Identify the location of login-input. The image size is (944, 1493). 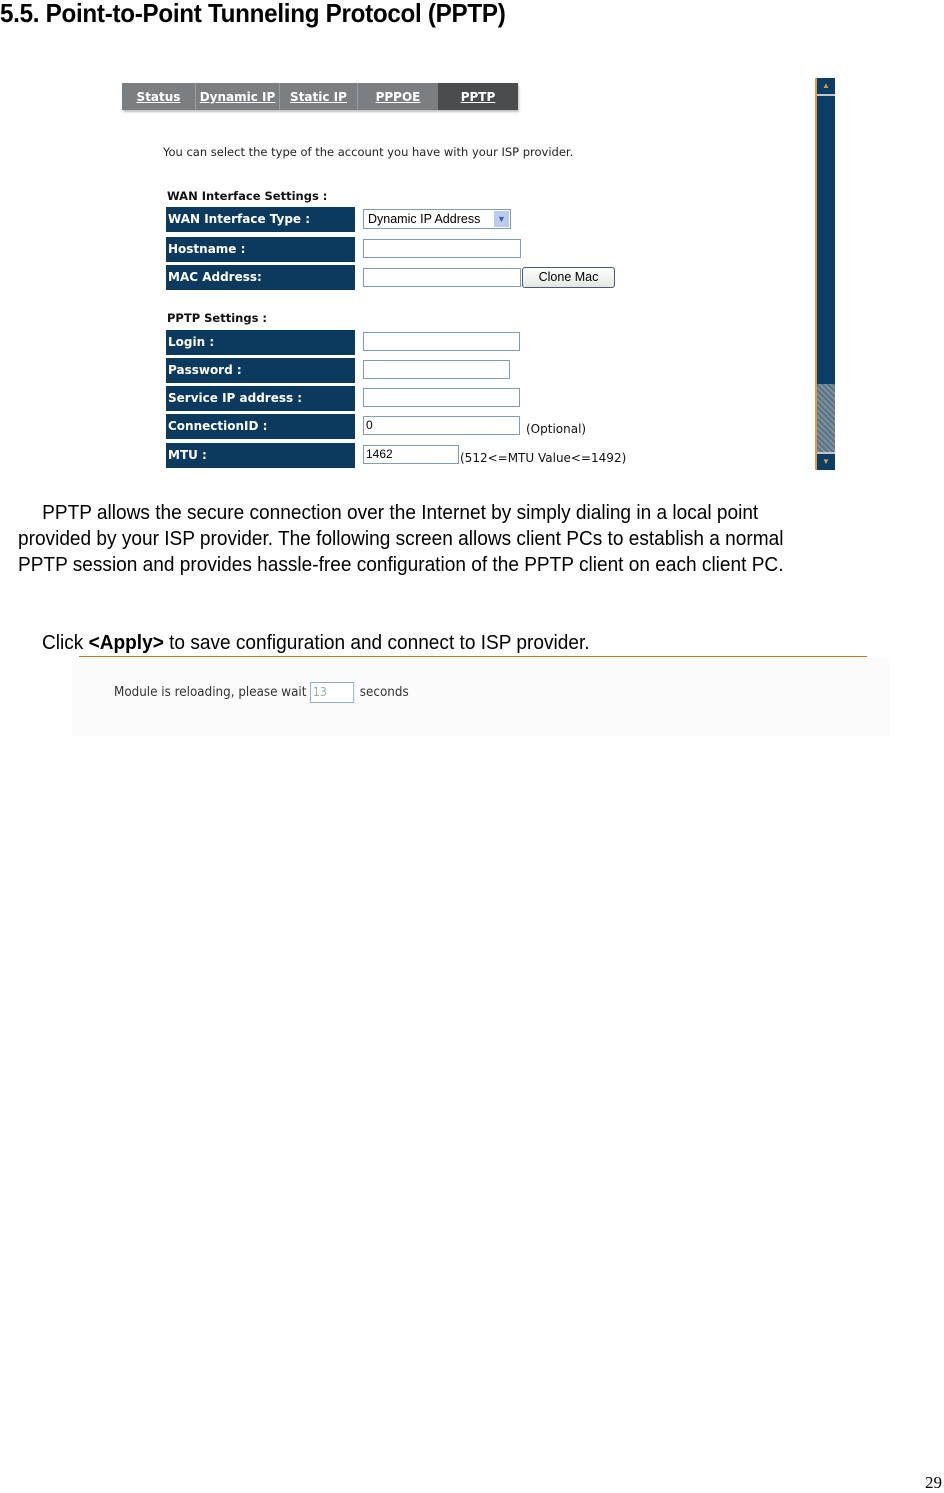
(441, 341).